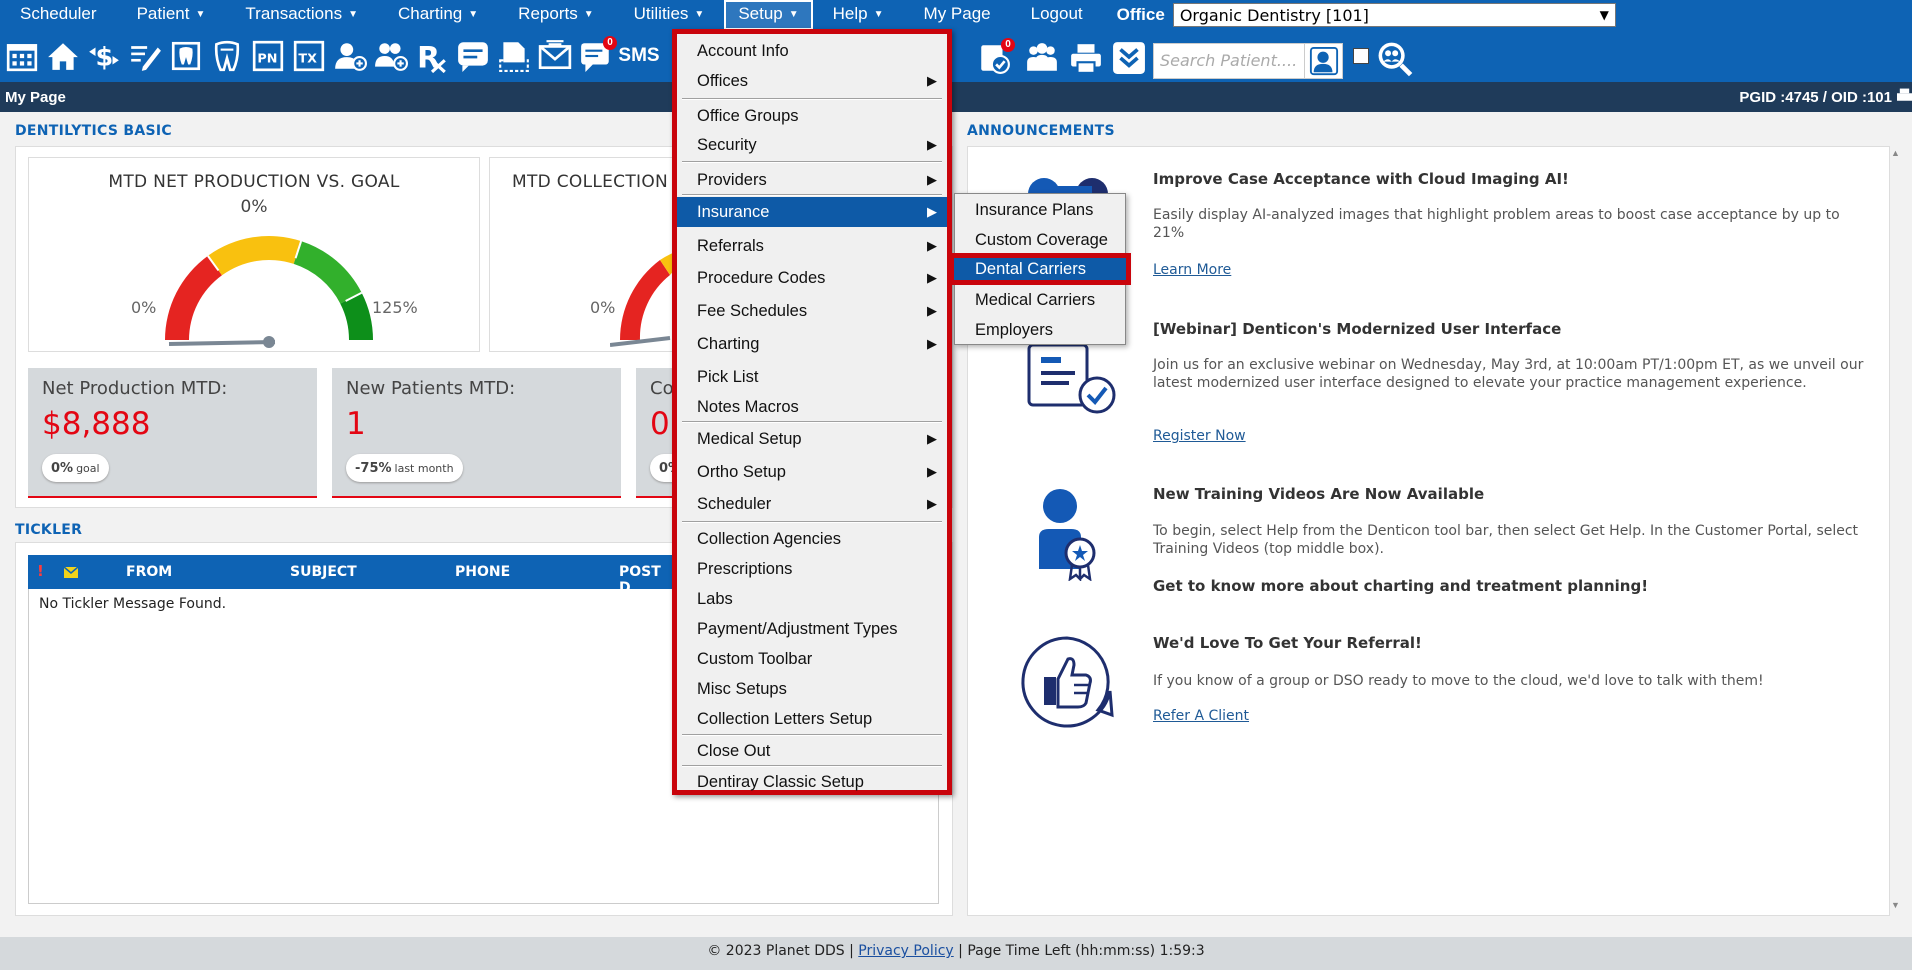  I want to click on menu-reports: Reports ▼, so click(555, 15).